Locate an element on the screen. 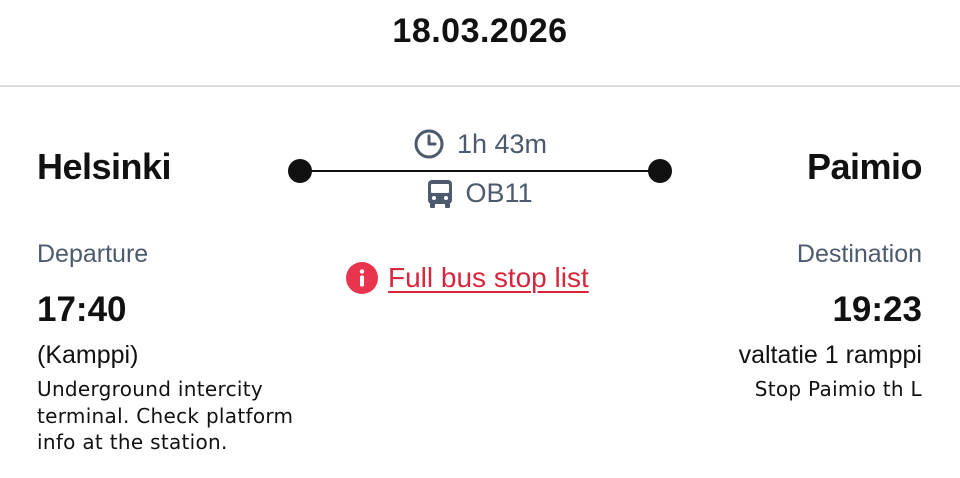 This screenshot has height=478, width=960. route-line is located at coordinates (480, 171).